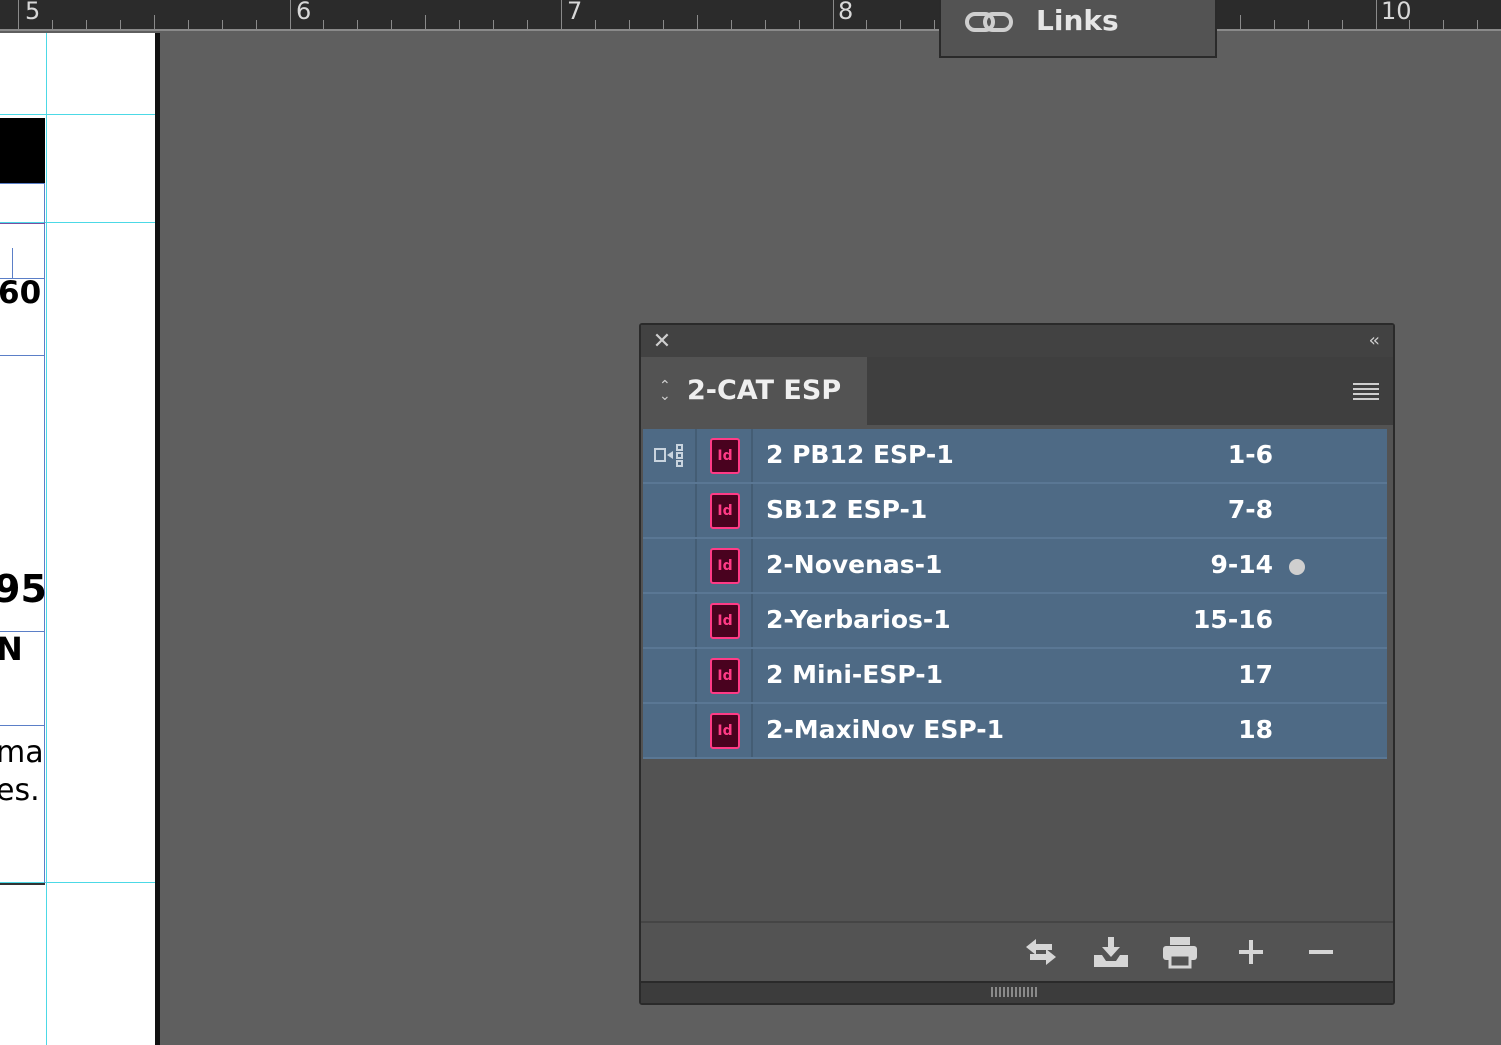 Image resolution: width=1501 pixels, height=1045 pixels. Describe the element at coordinates (1015, 621) in the screenshot. I see `document-row: Id 2-Yerbarios-1 15-16` at that location.